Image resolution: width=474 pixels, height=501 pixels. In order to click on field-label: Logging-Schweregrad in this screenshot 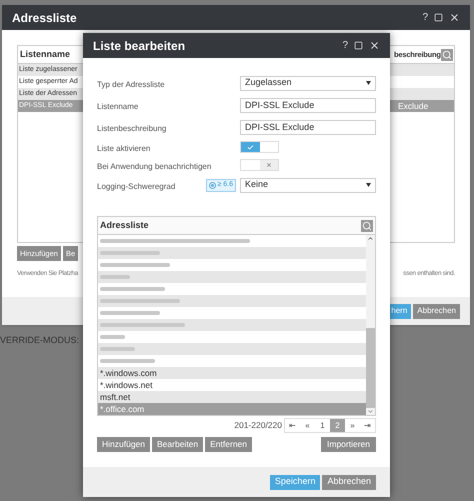, I will do `click(136, 186)`.